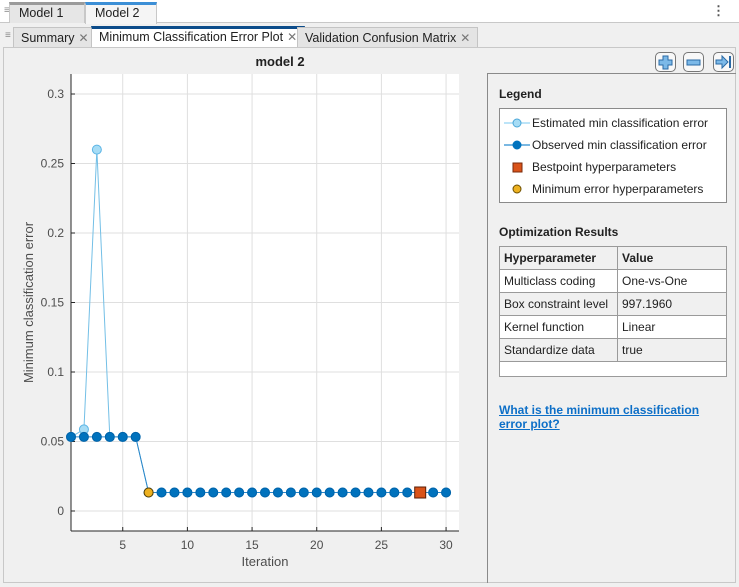 Image resolution: width=739 pixels, height=587 pixels. Describe the element at coordinates (558, 258) in the screenshot. I see `header-hyperparameter: Hyperparameter` at that location.